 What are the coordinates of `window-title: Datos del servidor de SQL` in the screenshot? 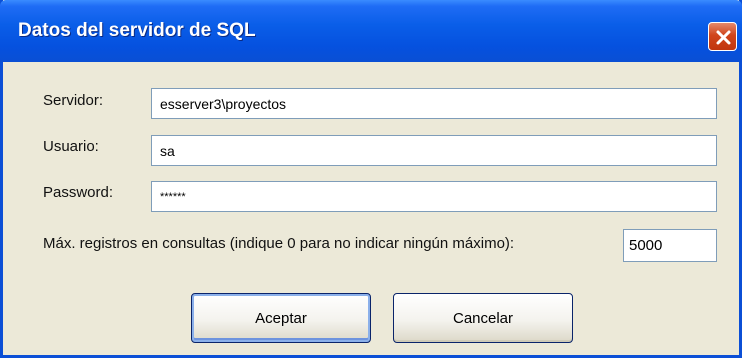 It's located at (137, 30).